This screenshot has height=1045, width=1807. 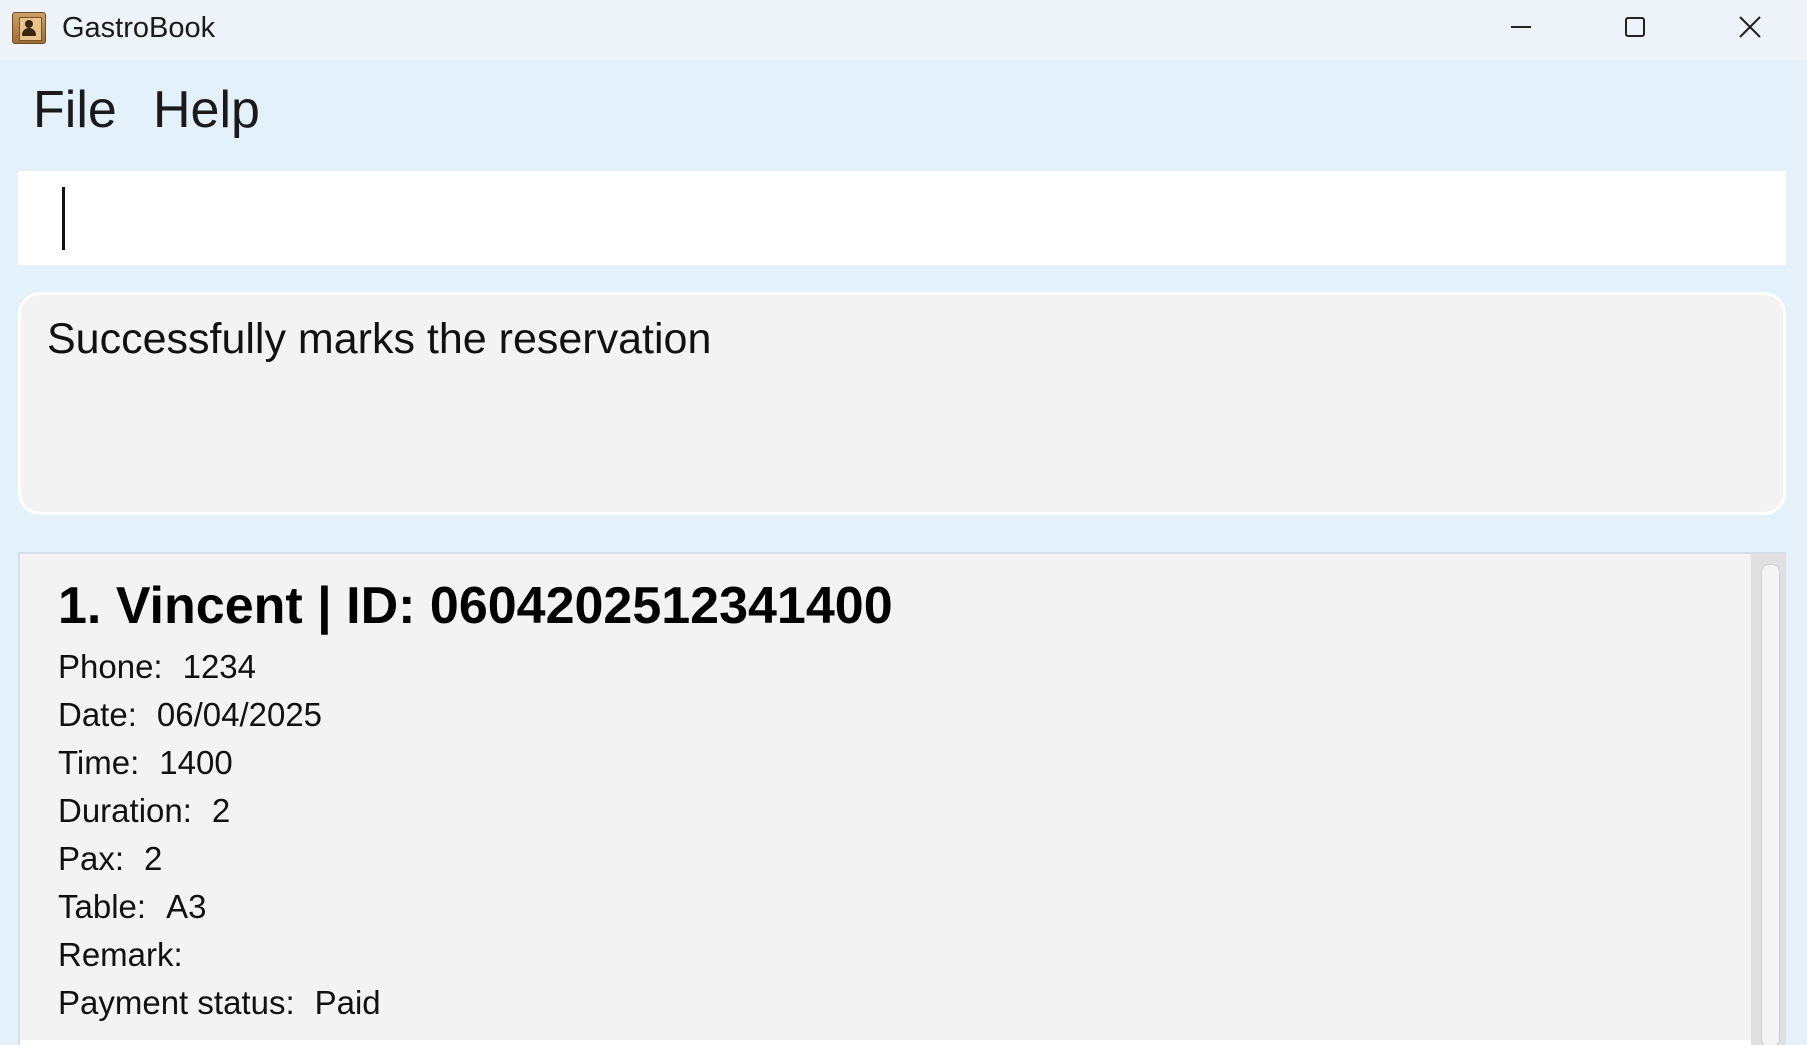 What do you see at coordinates (903, 30) in the screenshot?
I see `title-bar: GastroBook` at bounding box center [903, 30].